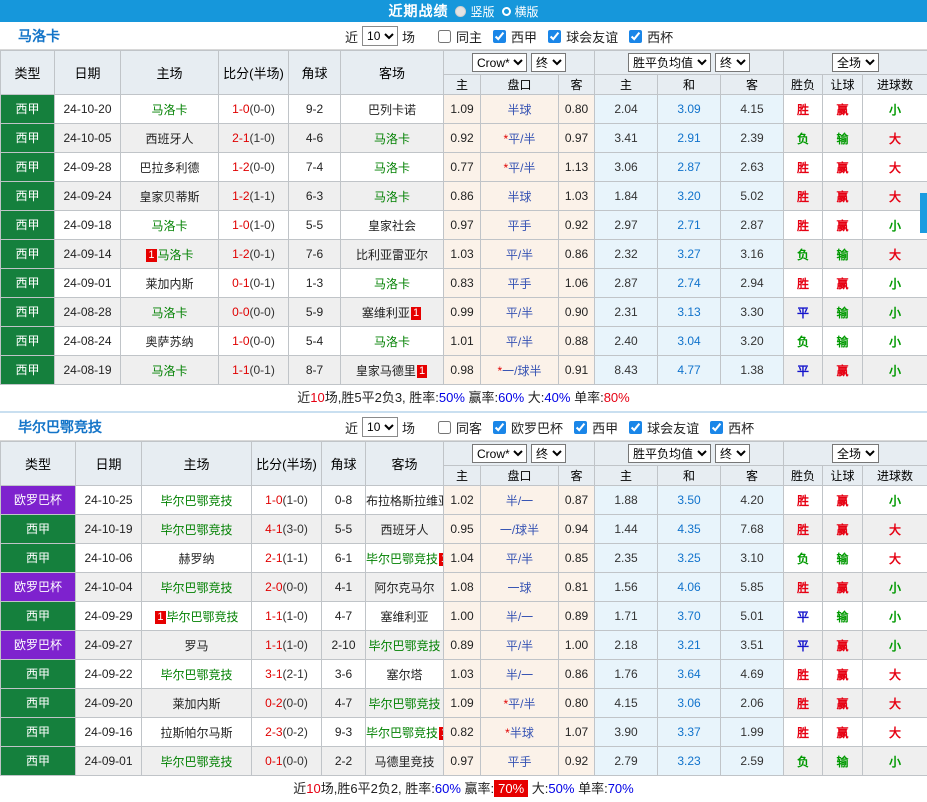 Image resolution: width=927 pixels, height=802 pixels. Describe the element at coordinates (520, 11) in the screenshot. I see `layout-horizontal-option: 横版` at that location.